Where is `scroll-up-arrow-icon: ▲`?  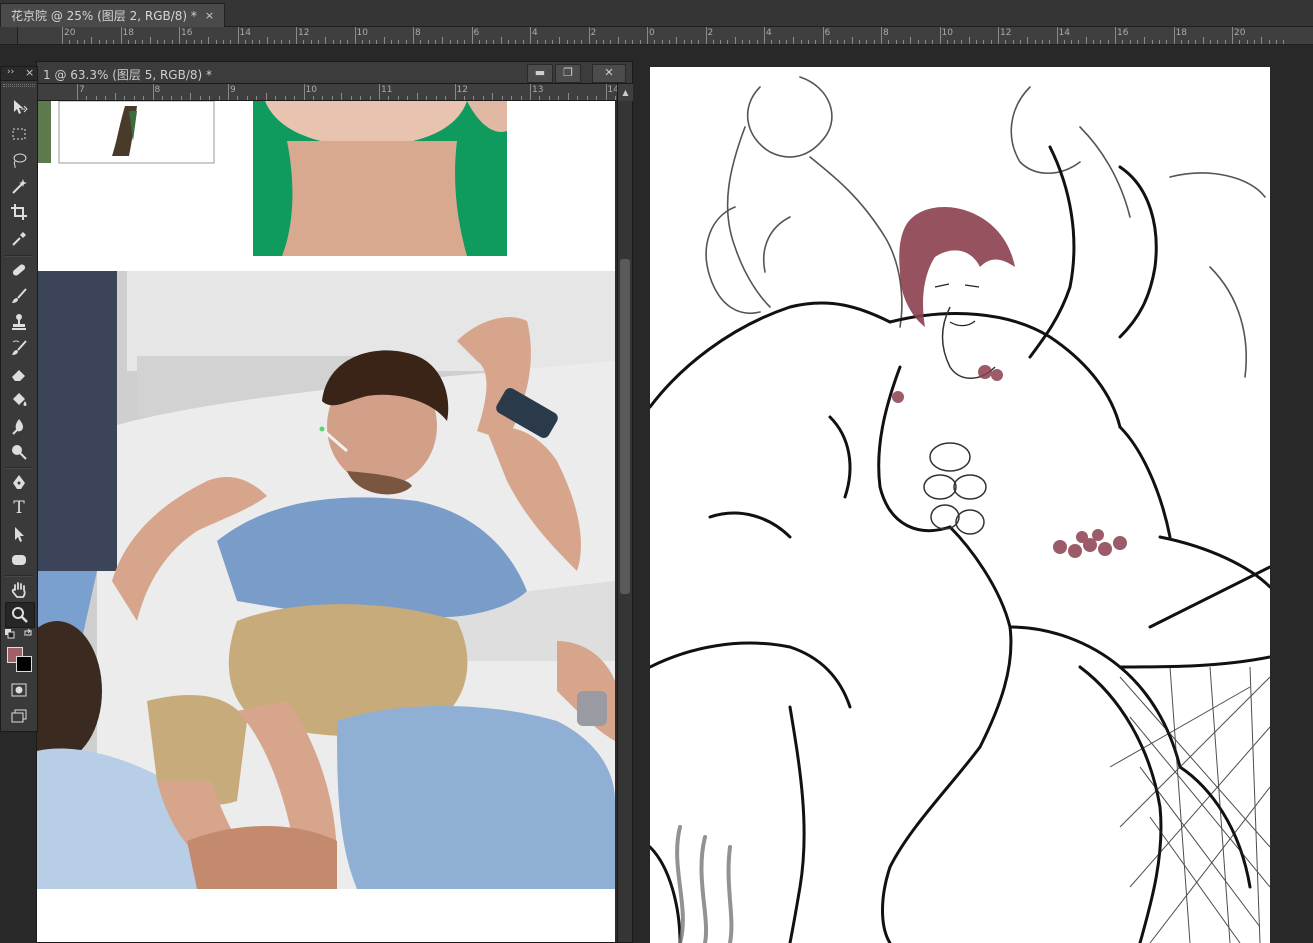
scroll-up-arrow-icon: ▲ is located at coordinates (625, 92).